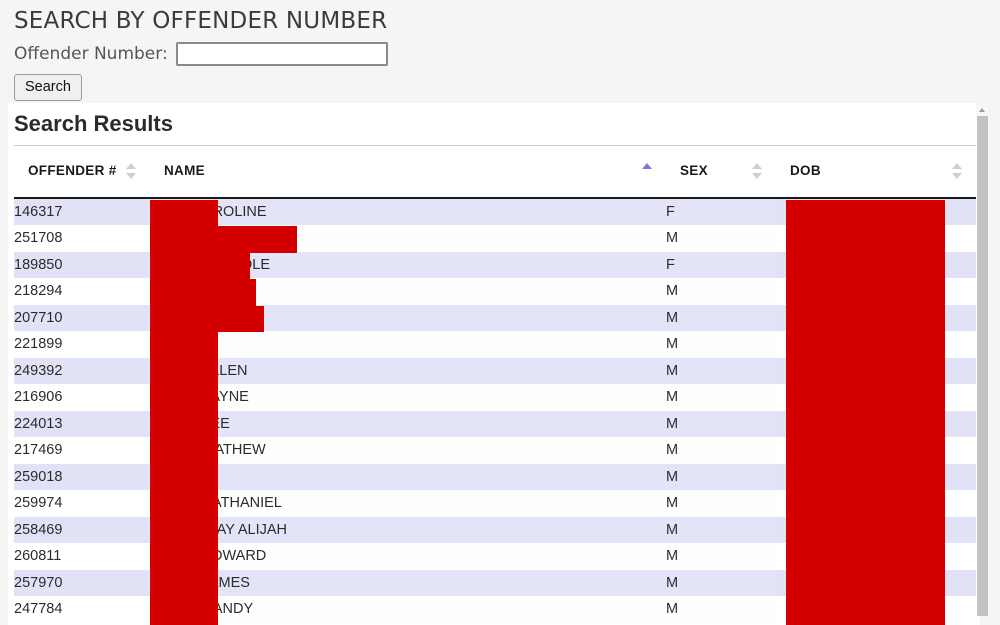  Describe the element at coordinates (876, 172) in the screenshot. I see `column-header-dob: DOB` at that location.